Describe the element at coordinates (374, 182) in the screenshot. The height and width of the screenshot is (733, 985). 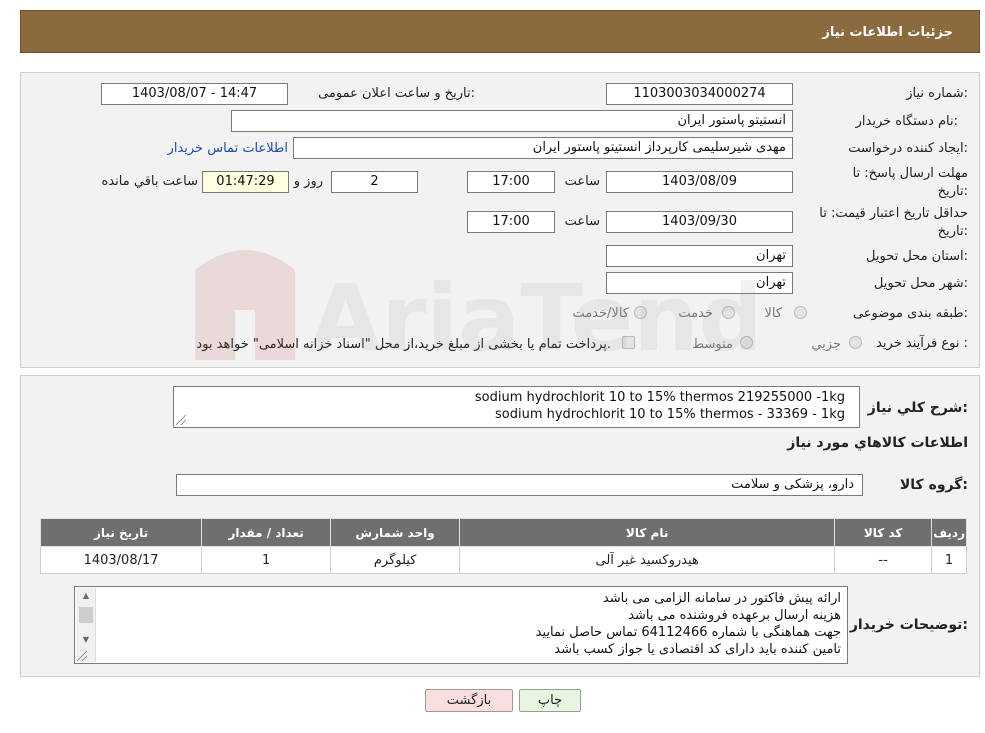
I see `days-remaining-field: 2` at that location.